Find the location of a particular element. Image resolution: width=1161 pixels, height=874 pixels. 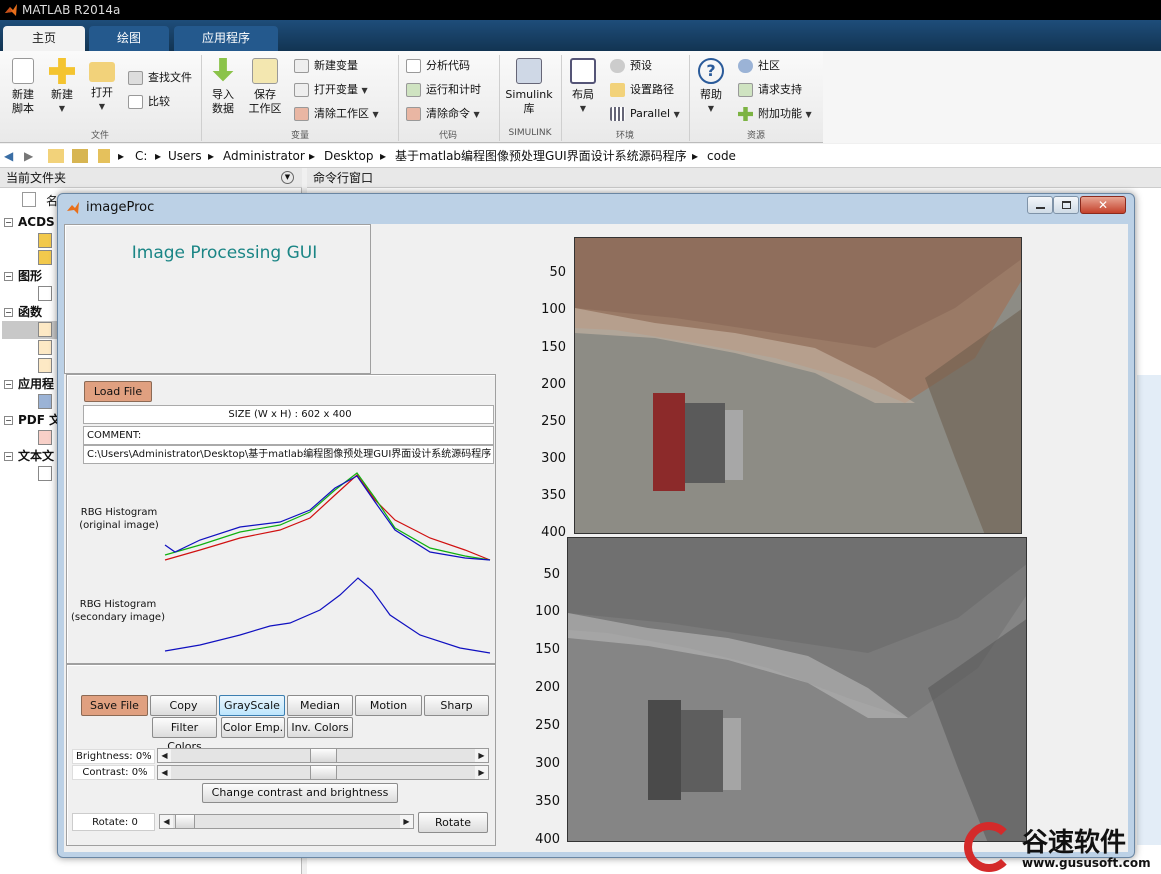

save-file-button: Save File is located at coordinates (114, 705).